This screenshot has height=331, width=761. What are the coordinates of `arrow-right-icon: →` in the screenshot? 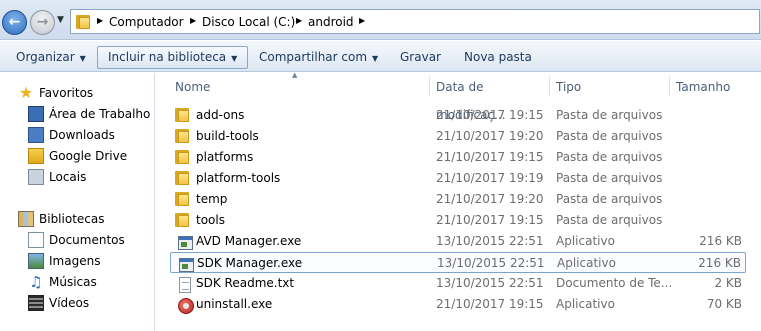 It's located at (42, 22).